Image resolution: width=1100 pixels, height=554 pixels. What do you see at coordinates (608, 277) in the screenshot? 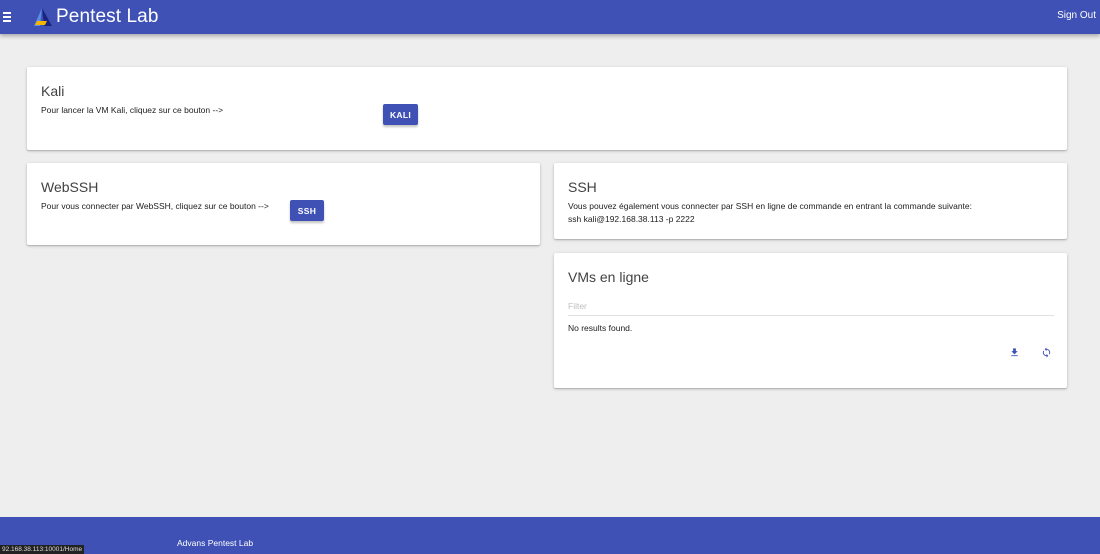
I see `vms-card-title: VMs en ligne` at bounding box center [608, 277].